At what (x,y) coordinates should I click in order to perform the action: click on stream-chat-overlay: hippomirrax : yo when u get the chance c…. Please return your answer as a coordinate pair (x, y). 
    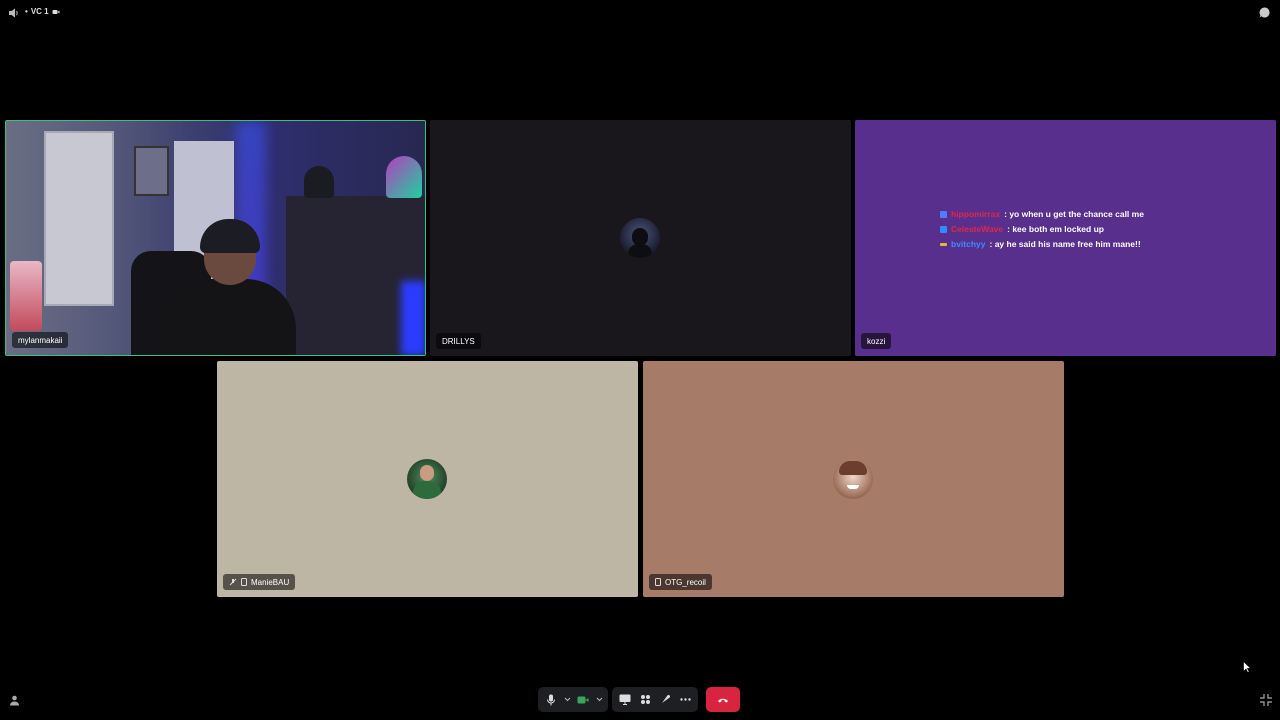
    Looking at the image, I should click on (1042, 229).